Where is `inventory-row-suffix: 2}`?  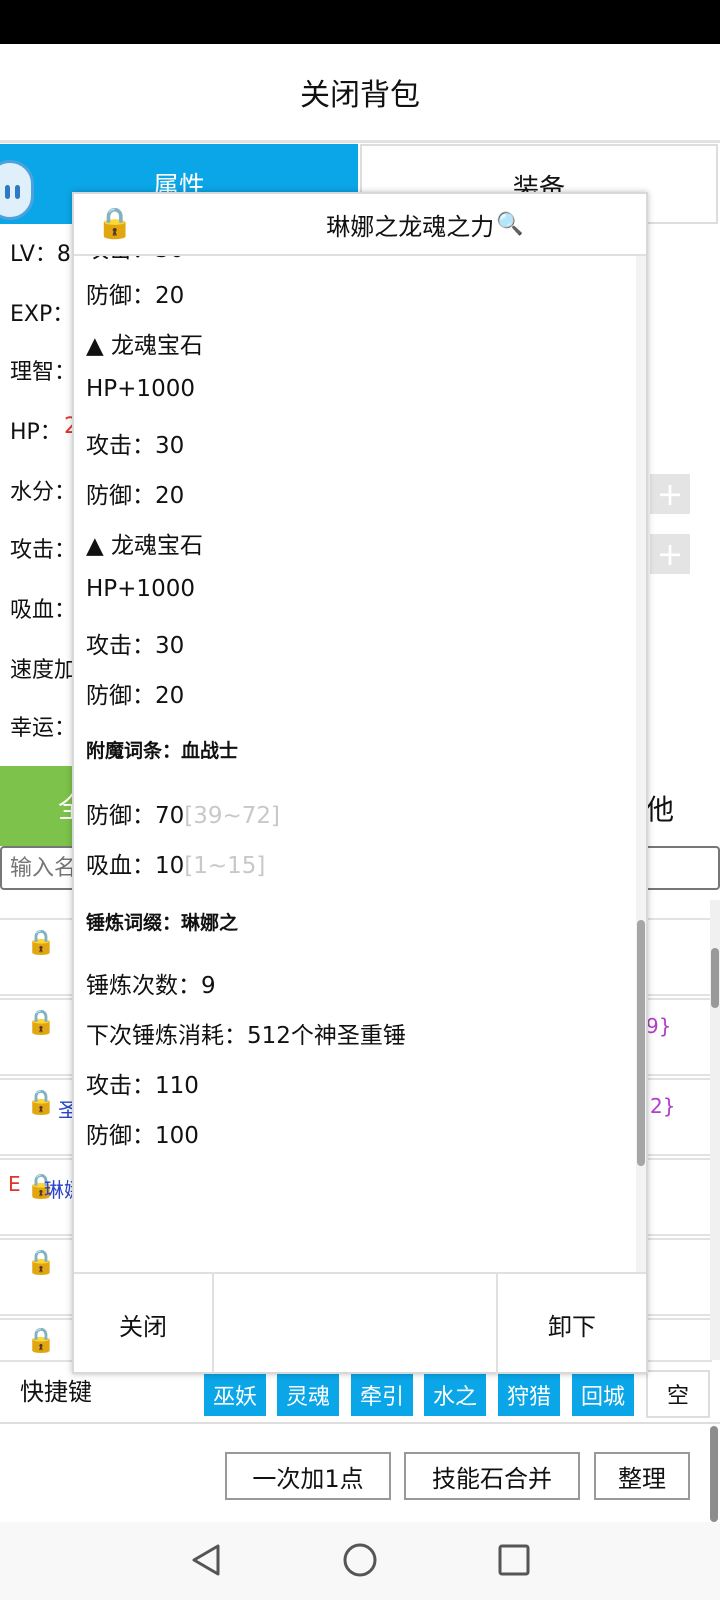 inventory-row-suffix: 2} is located at coordinates (663, 1106).